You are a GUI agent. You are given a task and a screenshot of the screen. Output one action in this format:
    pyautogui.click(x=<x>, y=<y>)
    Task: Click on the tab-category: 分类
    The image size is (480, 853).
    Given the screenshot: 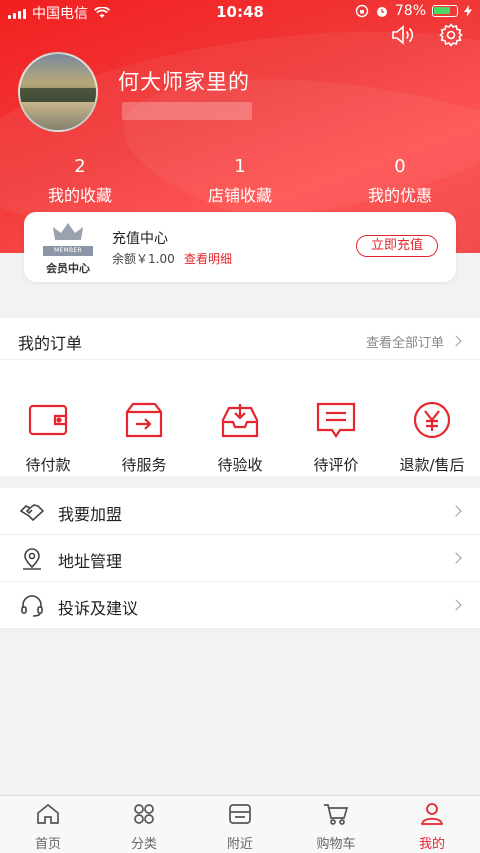 What is the action you would take?
    pyautogui.click(x=144, y=824)
    